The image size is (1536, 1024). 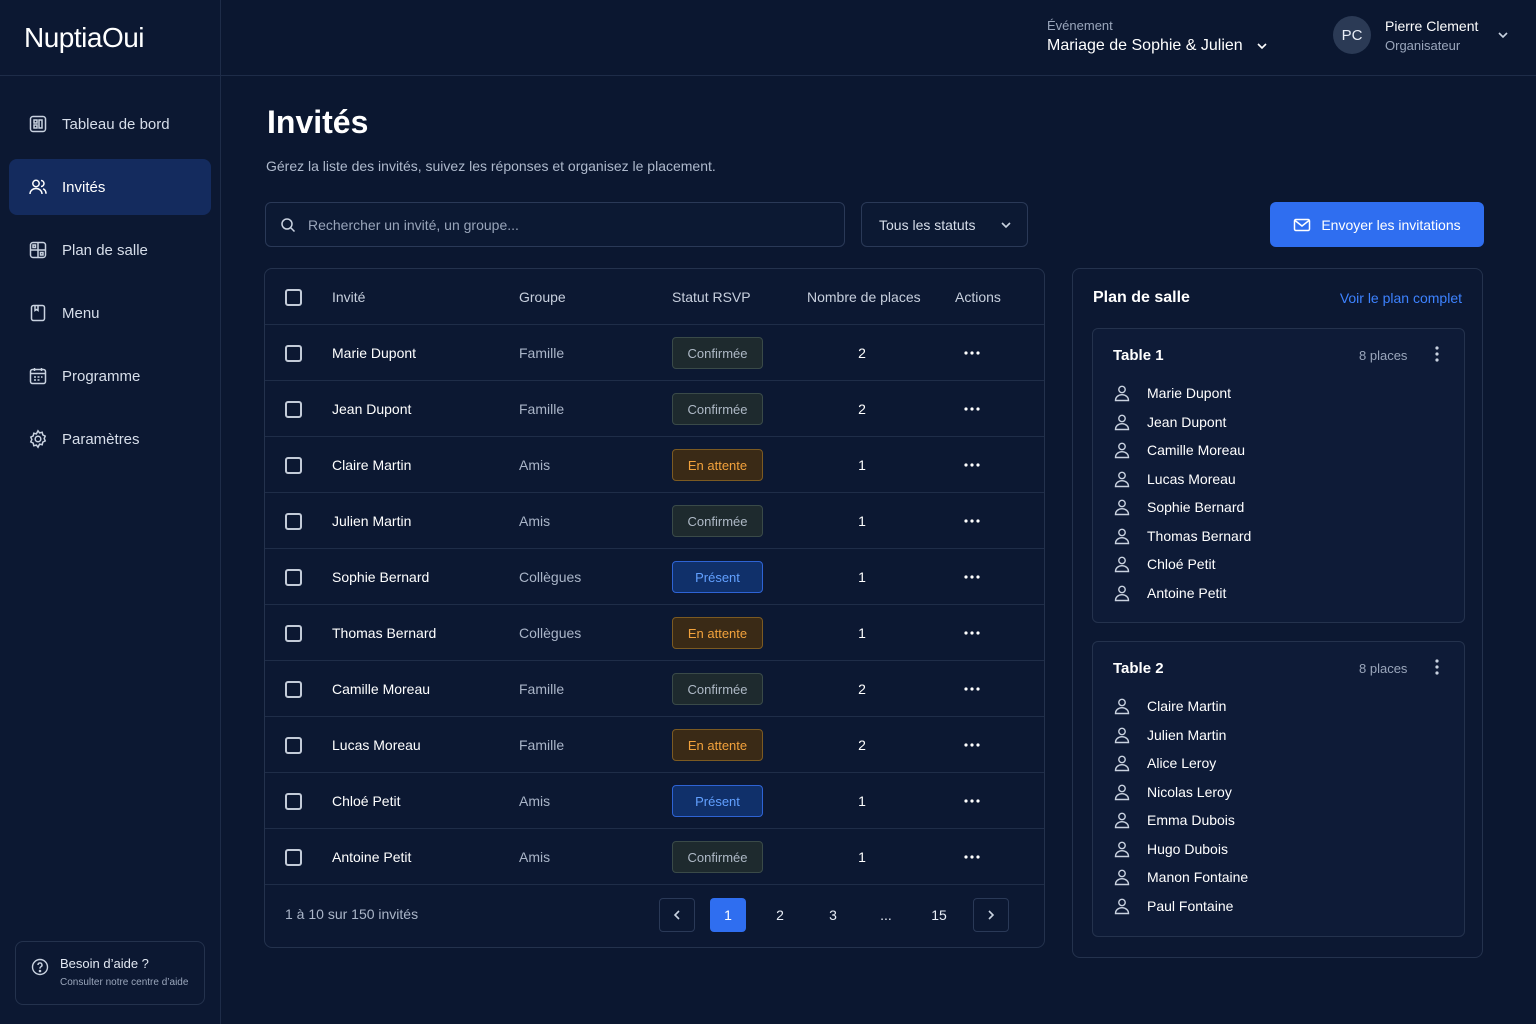 What do you see at coordinates (728, 915) in the screenshot?
I see `pagination-page-1: 1` at bounding box center [728, 915].